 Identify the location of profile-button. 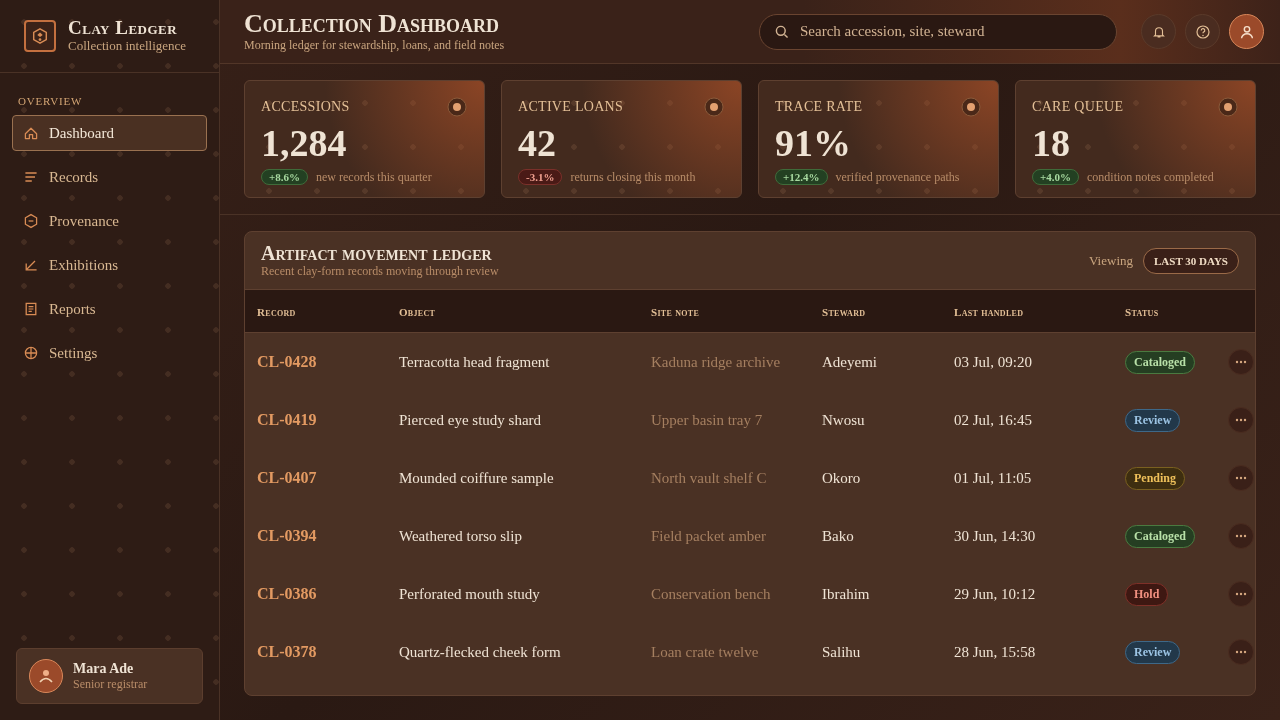
(1246, 31).